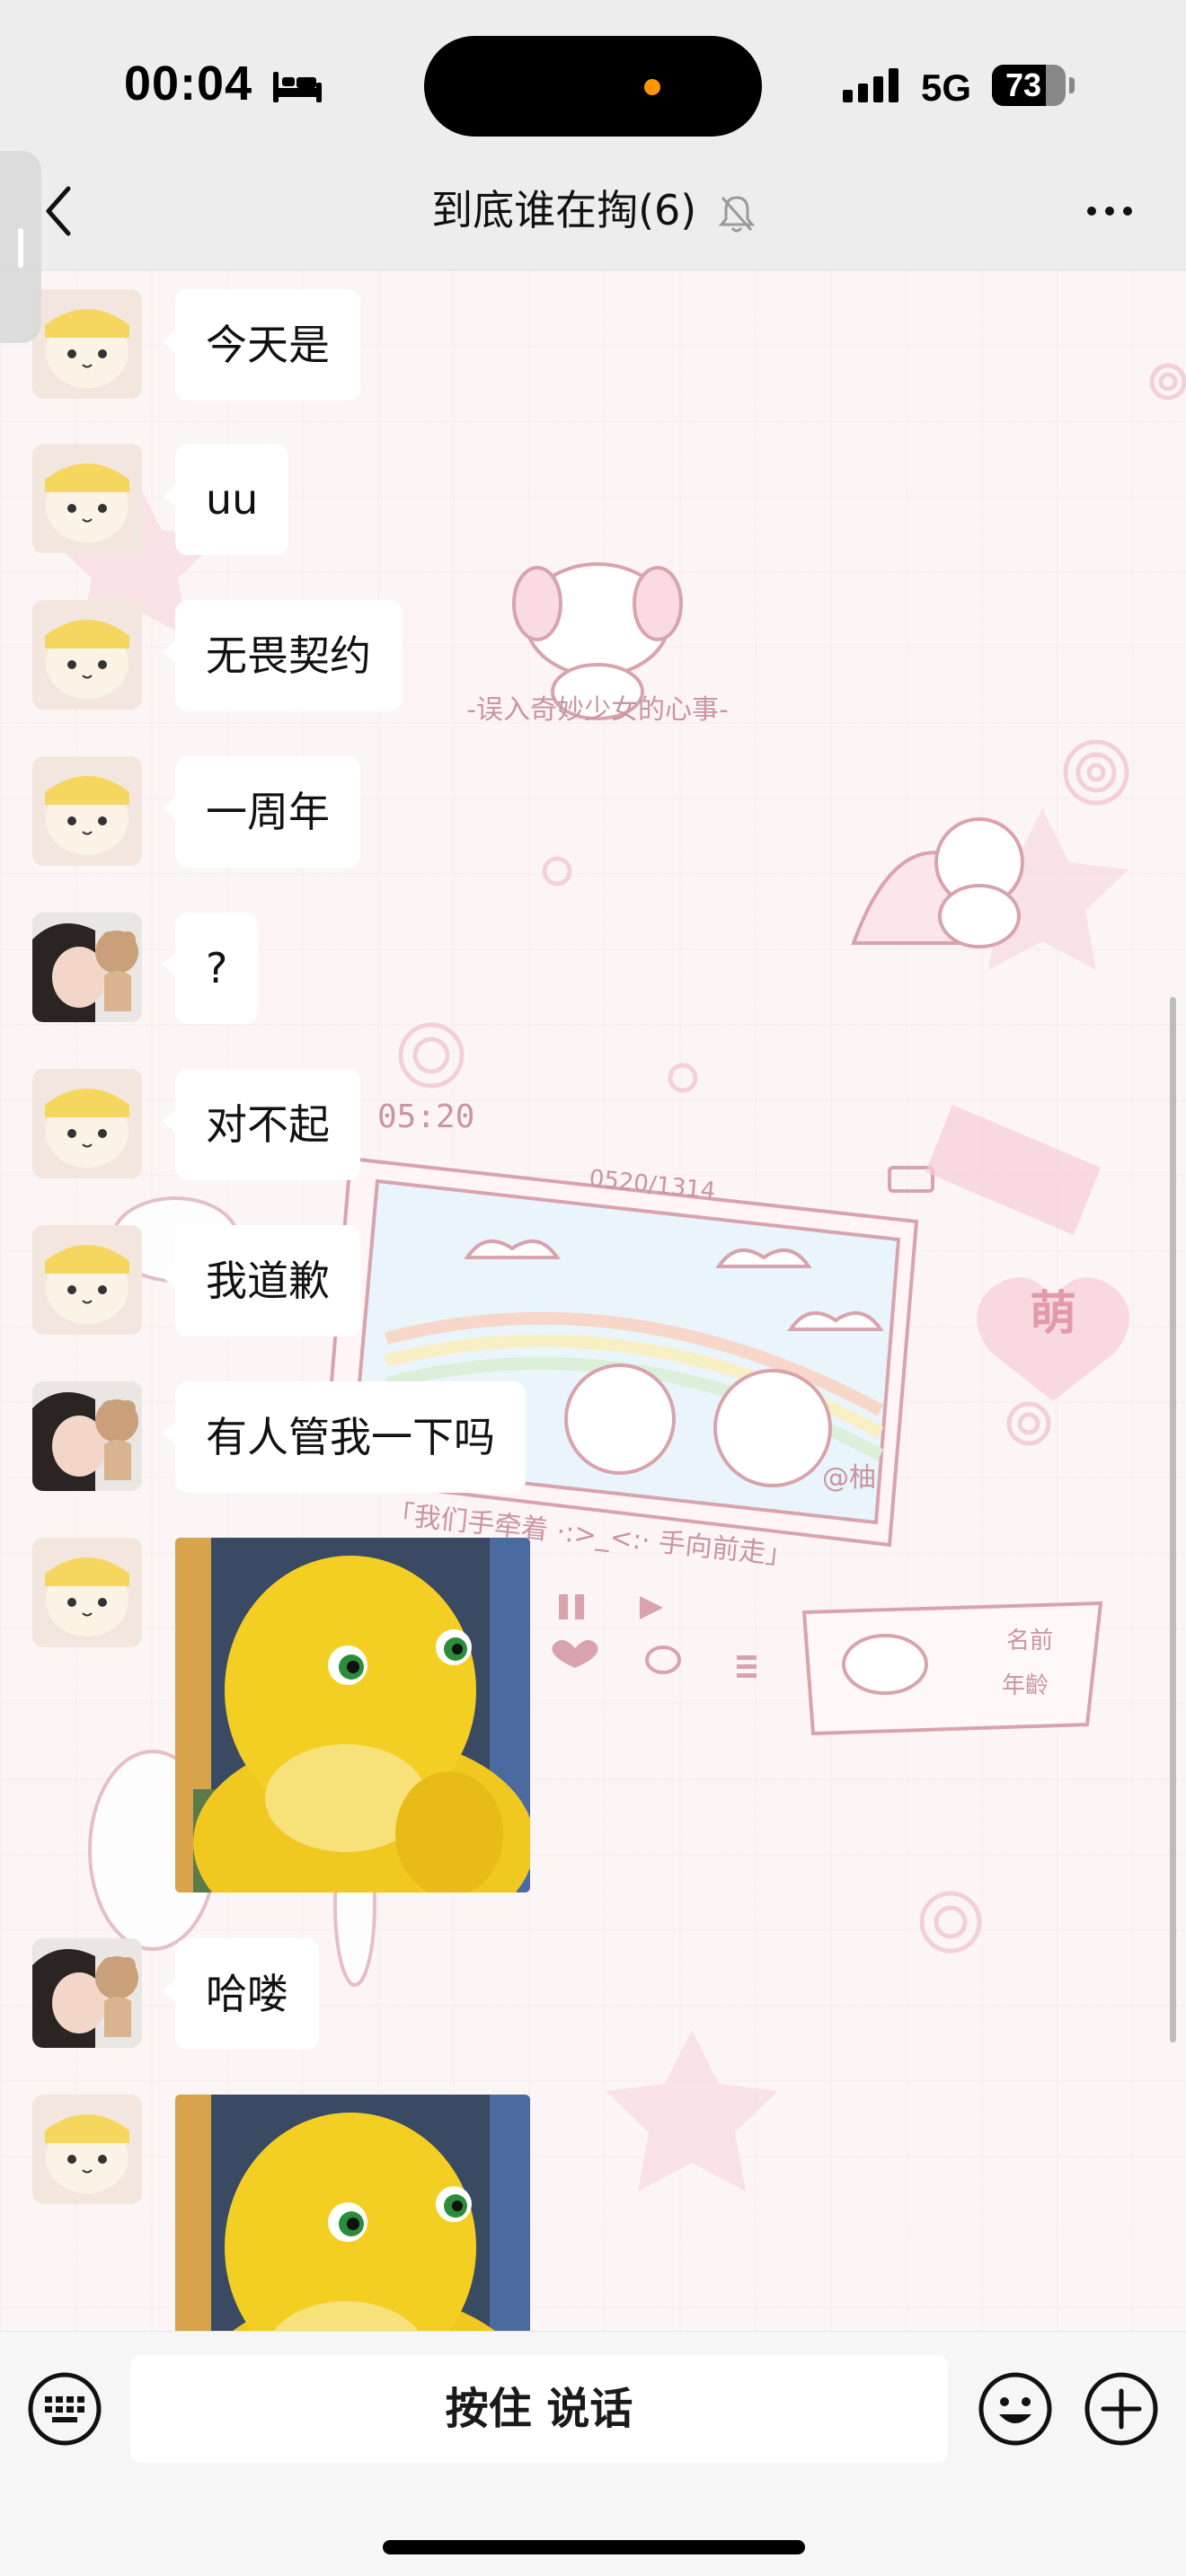 The image size is (1186, 2576). I want to click on side-drawer-handle-grip, so click(20, 248).